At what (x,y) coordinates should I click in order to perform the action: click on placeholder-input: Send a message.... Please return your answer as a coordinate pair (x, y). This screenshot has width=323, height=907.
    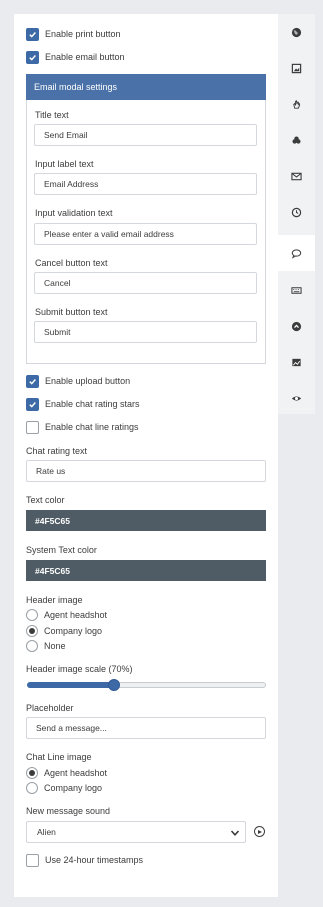
    Looking at the image, I should click on (146, 728).